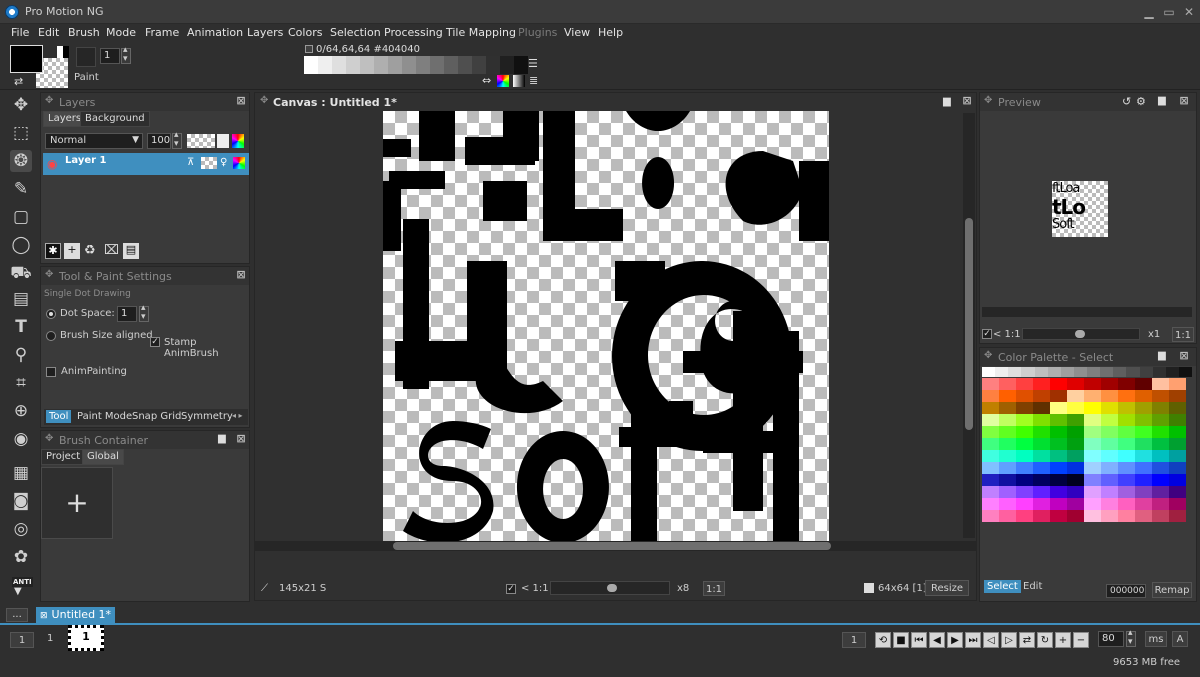 The image size is (1200, 677). Describe the element at coordinates (519, 81) in the screenshot. I see `gradient-icon` at that location.